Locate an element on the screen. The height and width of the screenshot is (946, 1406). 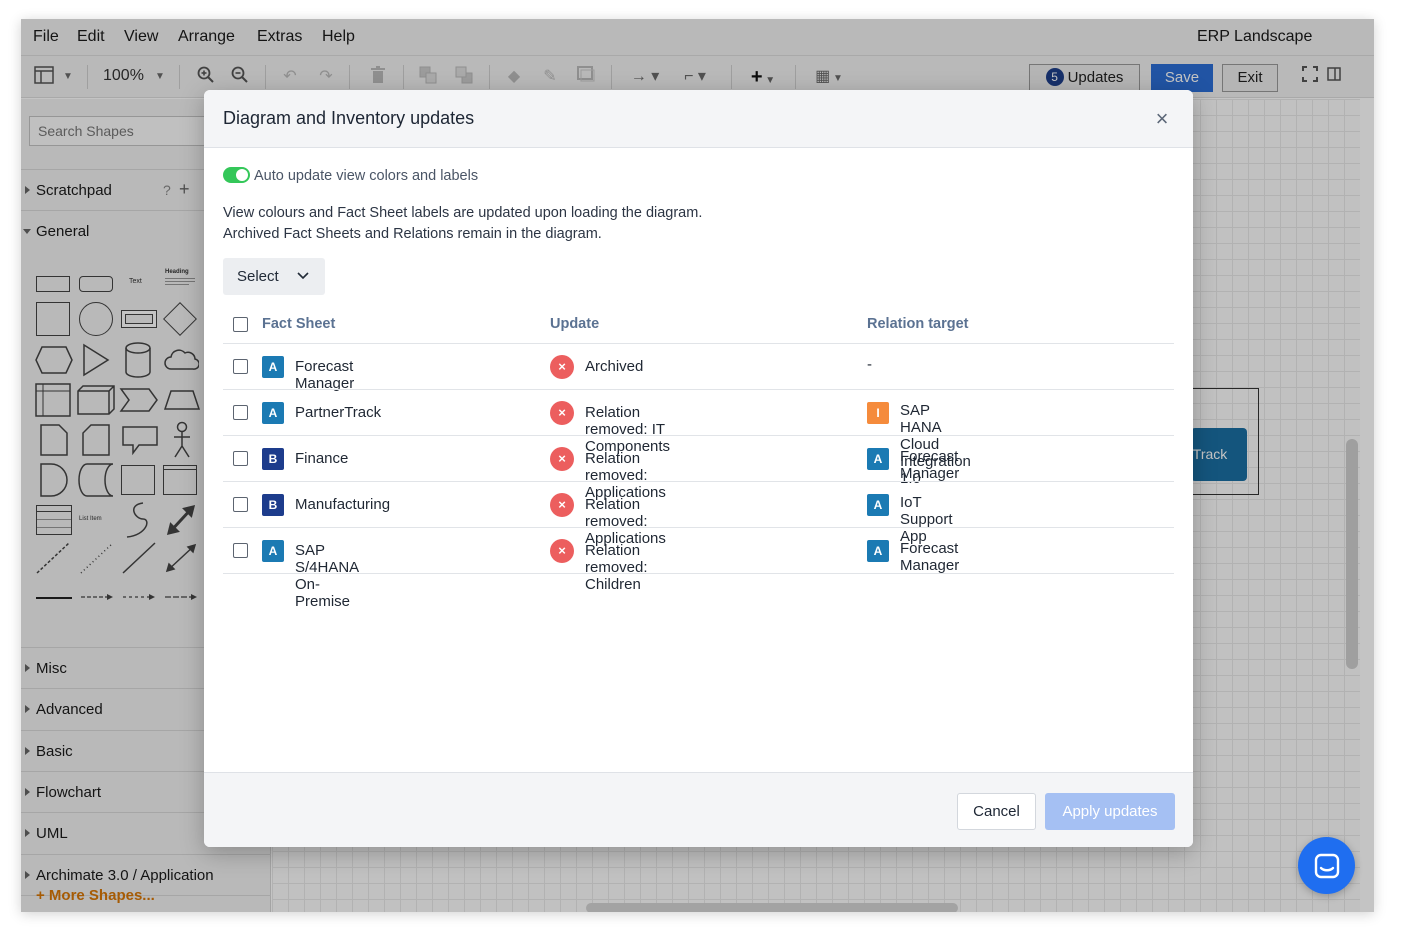
chat-launcher-button is located at coordinates (1326, 865).